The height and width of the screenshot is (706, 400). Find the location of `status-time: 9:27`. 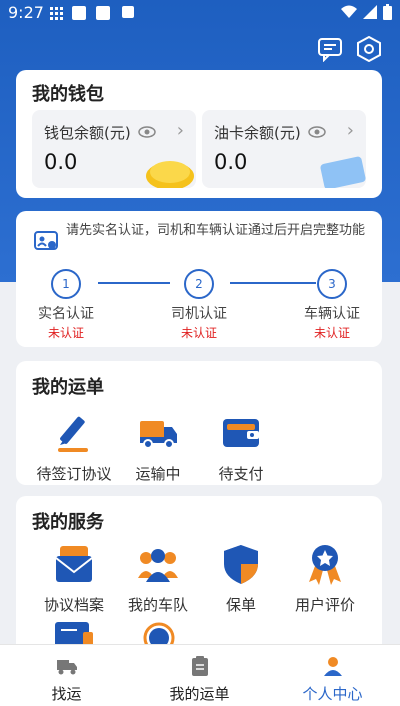

status-time: 9:27 is located at coordinates (26, 12).